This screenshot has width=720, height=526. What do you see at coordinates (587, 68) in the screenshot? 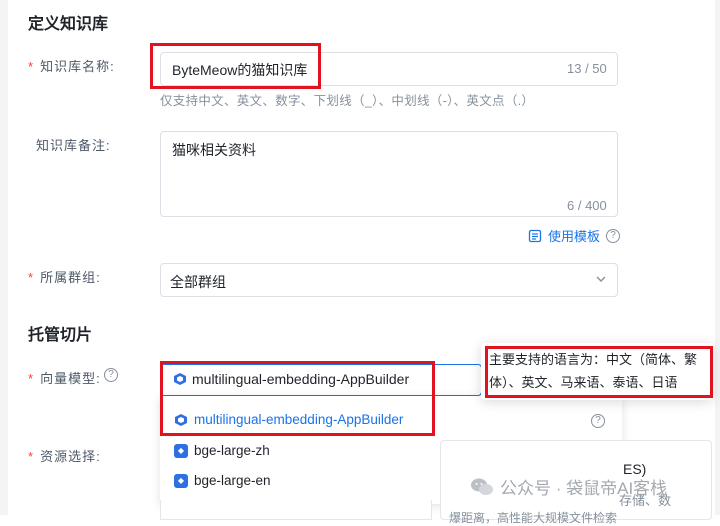
I see `name-char-counter: 13 / 50` at bounding box center [587, 68].